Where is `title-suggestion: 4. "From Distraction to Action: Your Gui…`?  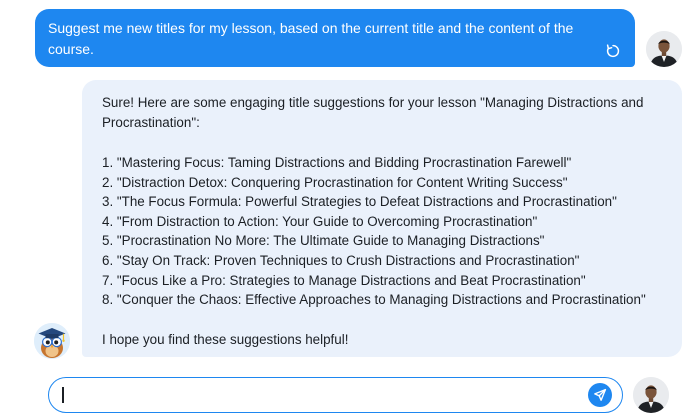 title-suggestion: 4. "From Distraction to Action: Your Gui… is located at coordinates (320, 221).